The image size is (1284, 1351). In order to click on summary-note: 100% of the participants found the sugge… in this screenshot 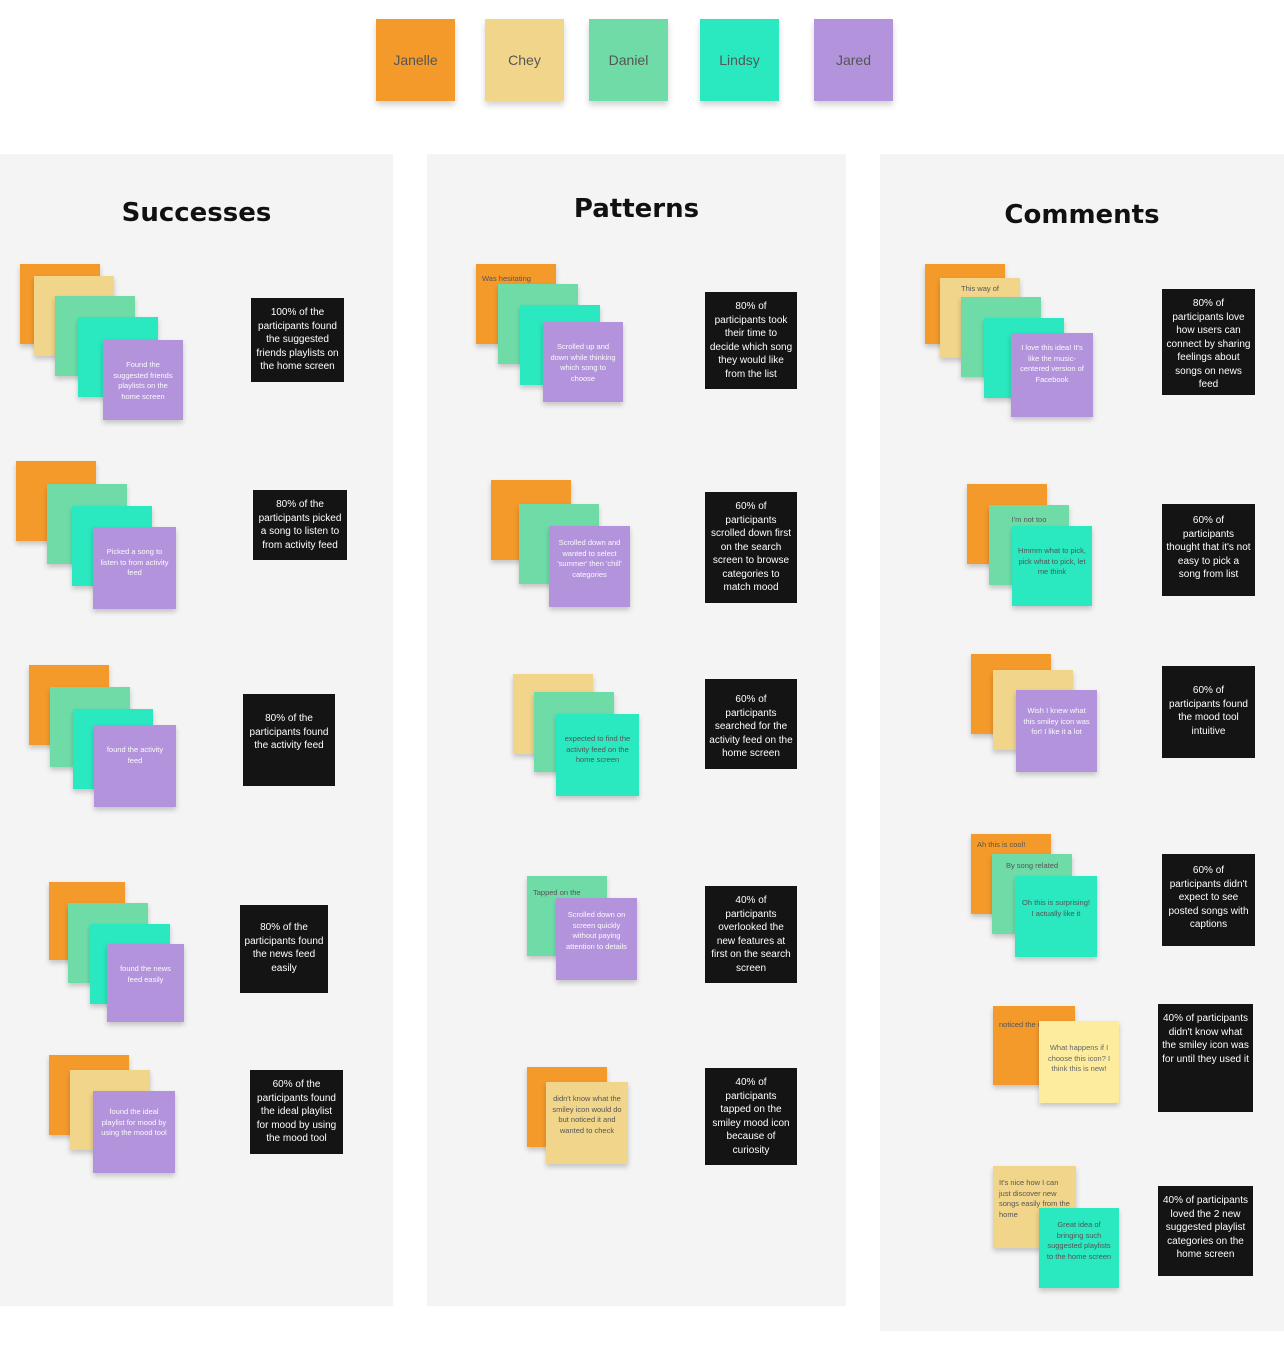, I will do `click(297, 340)`.